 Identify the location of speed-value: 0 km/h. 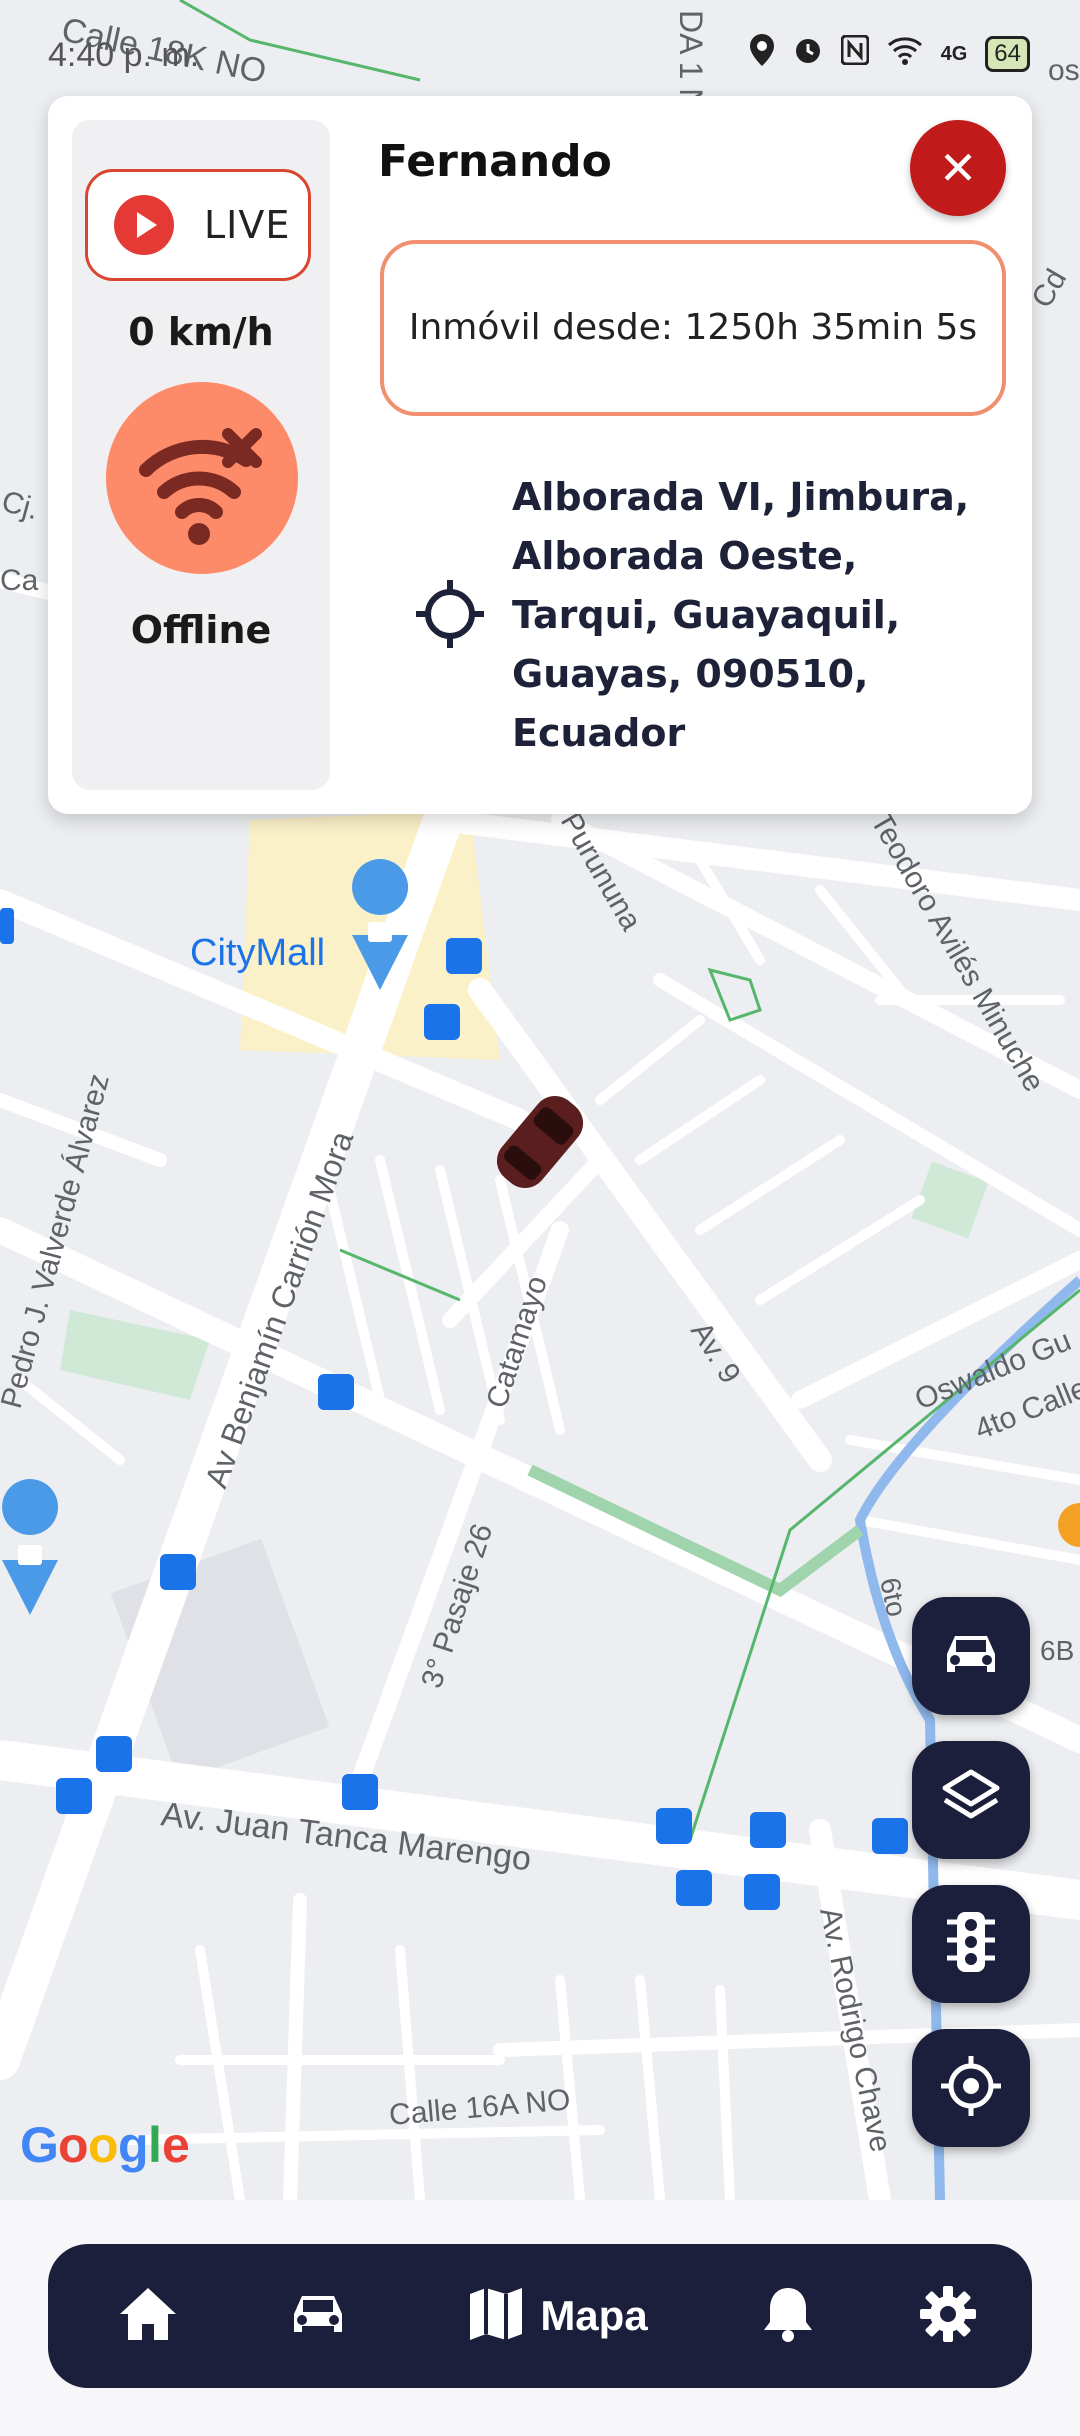
(201, 332).